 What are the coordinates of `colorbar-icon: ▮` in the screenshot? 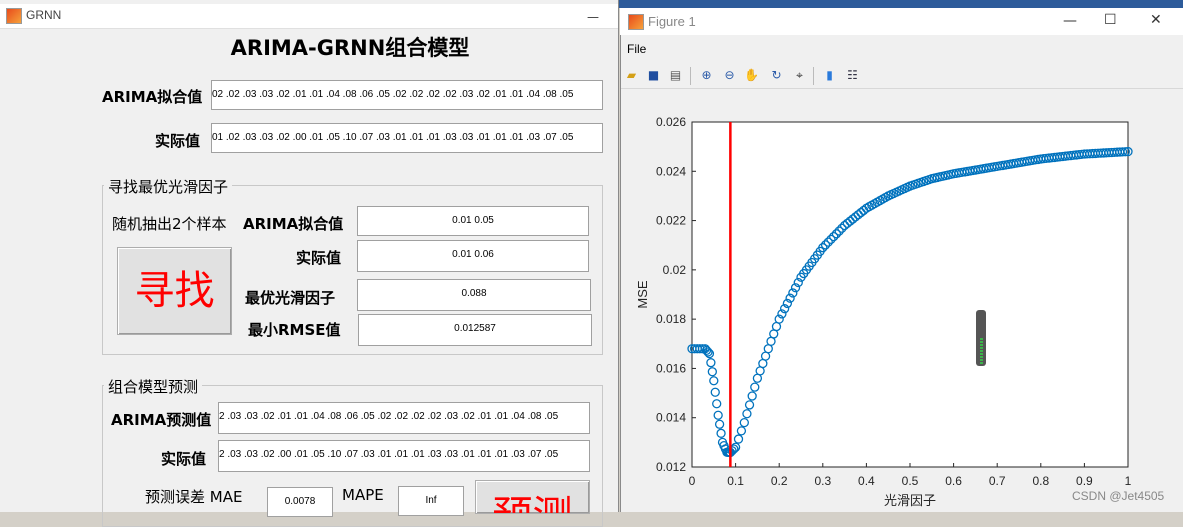 It's located at (829, 75).